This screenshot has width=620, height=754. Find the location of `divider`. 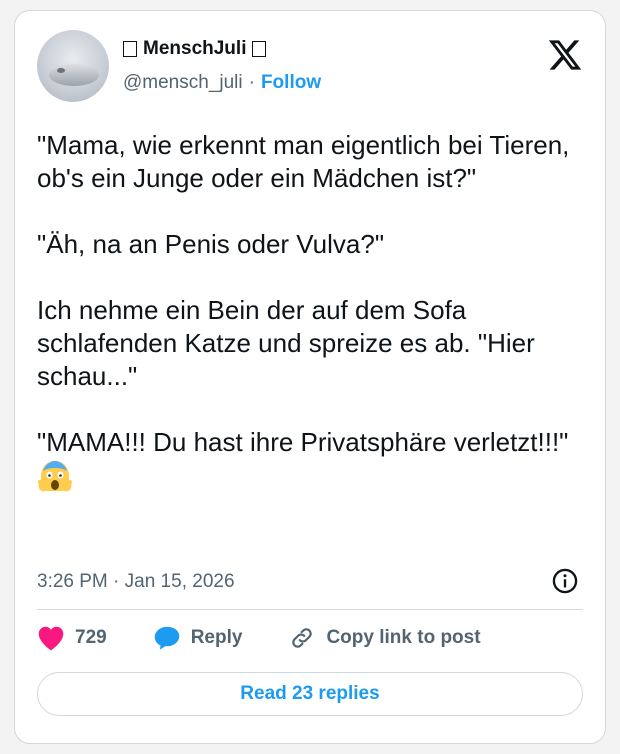

divider is located at coordinates (310, 609).